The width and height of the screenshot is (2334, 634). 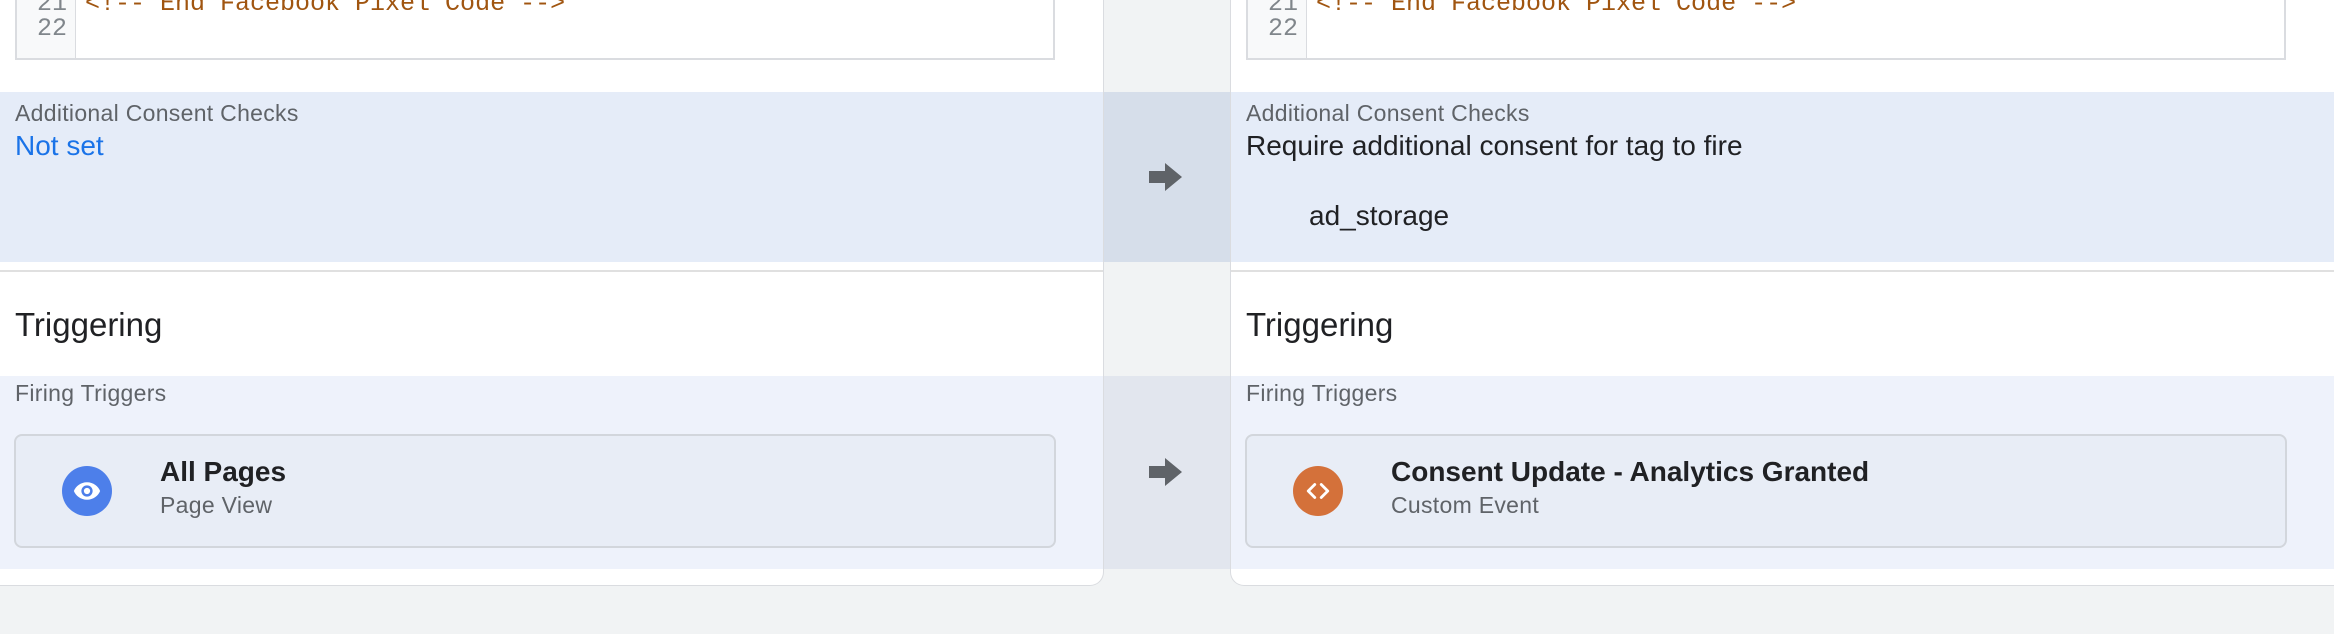 What do you see at coordinates (216, 505) in the screenshot?
I see `trigger-type: Page View` at bounding box center [216, 505].